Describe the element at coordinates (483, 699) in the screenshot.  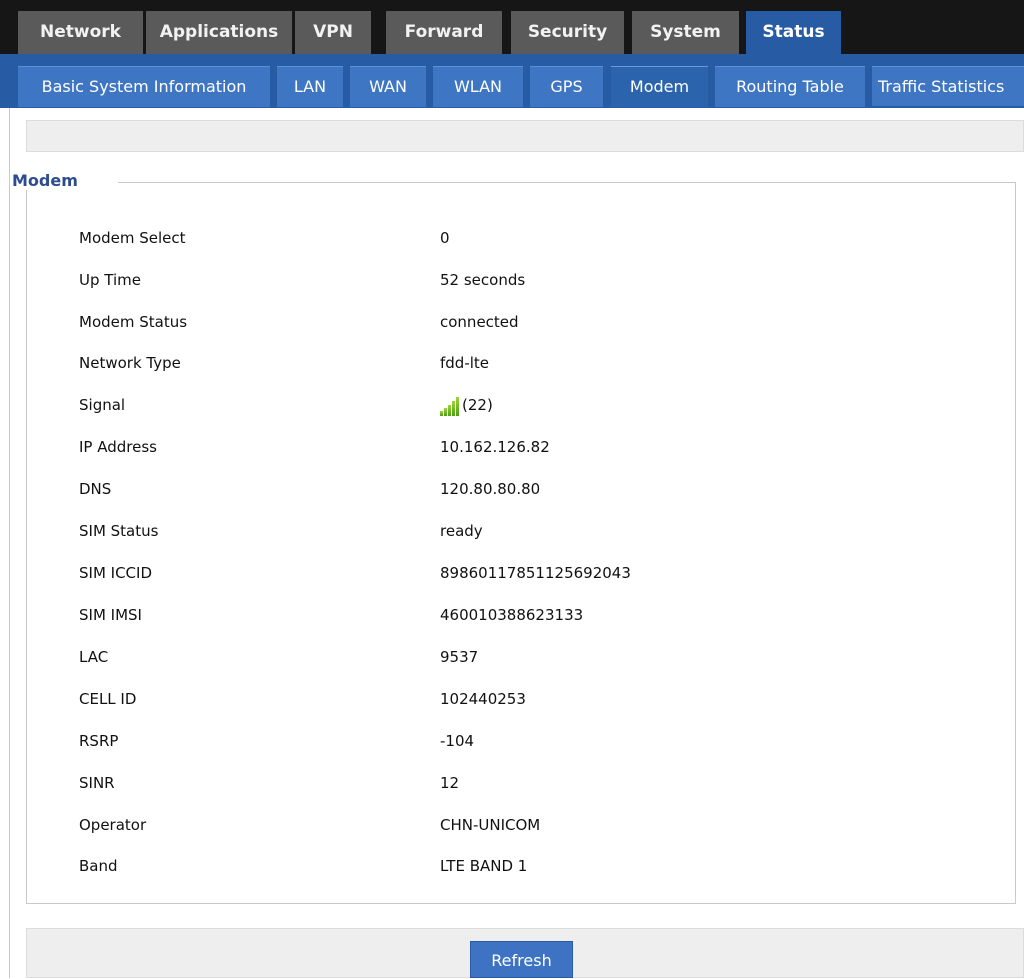
I see `row-value: 102440253` at that location.